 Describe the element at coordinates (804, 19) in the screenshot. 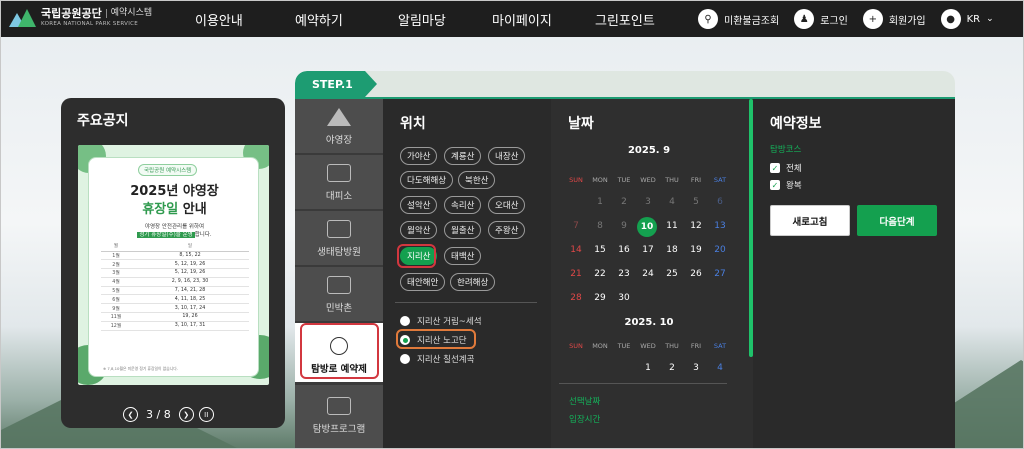

I see `login-user-icon: ♟` at that location.